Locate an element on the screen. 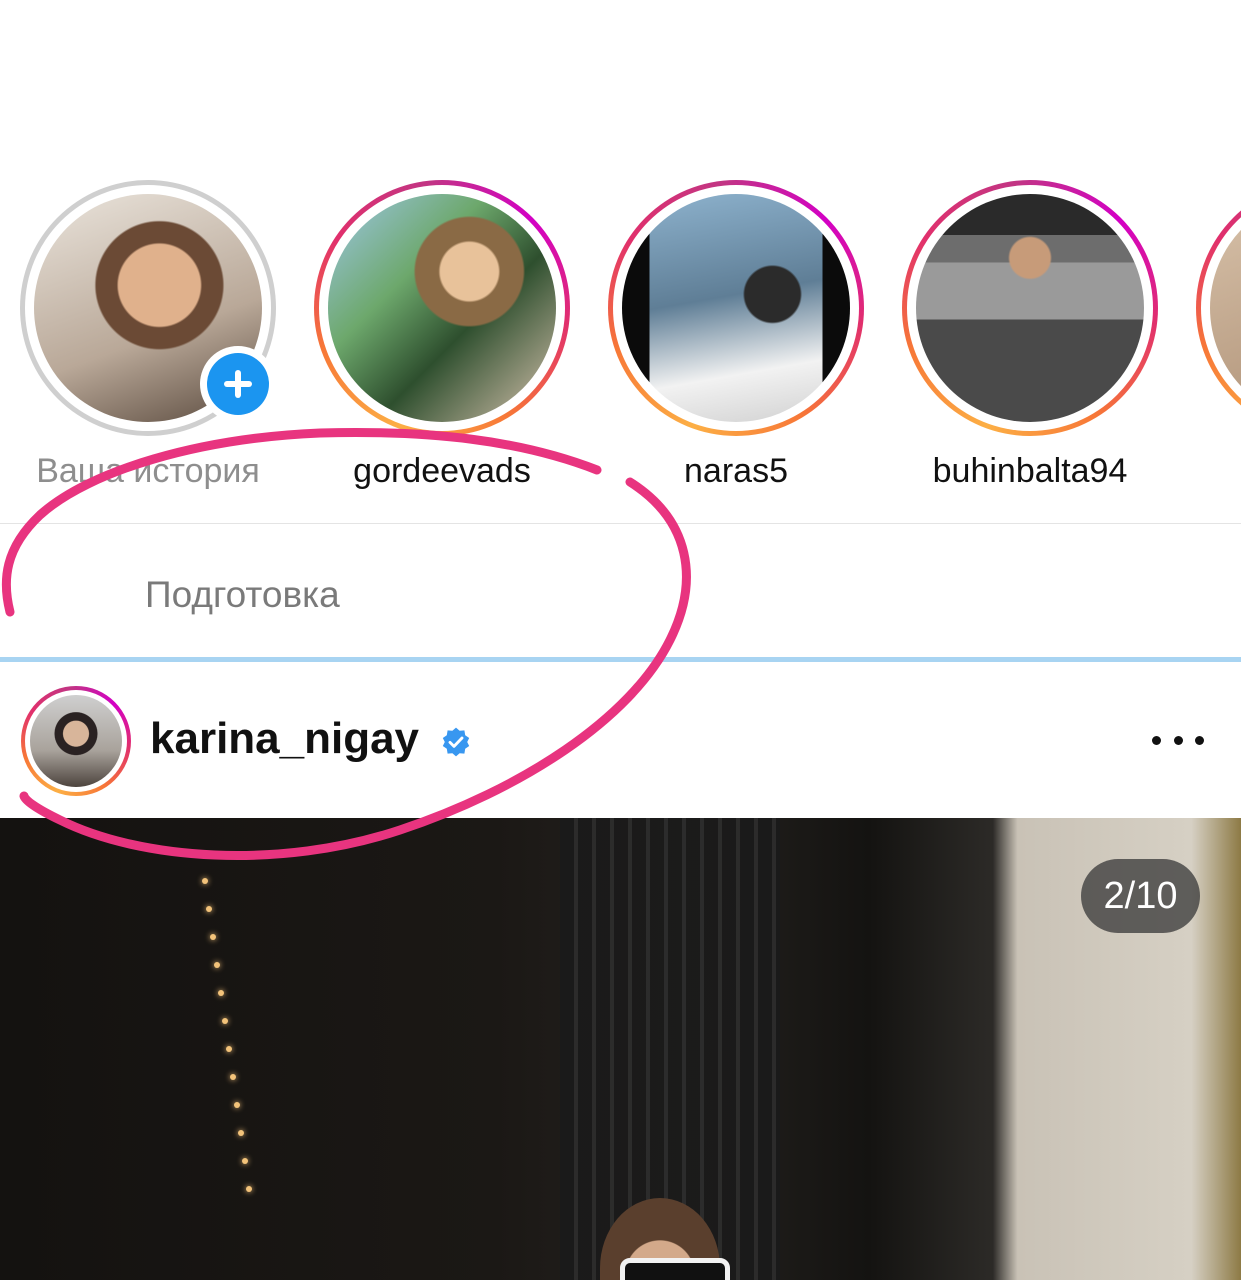  story-own: Ваша история is located at coordinates (148, 340).